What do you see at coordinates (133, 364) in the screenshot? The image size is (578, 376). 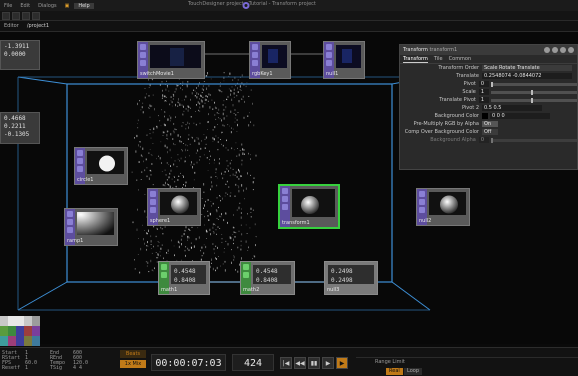 I see `rate-button: 1x Mix` at bounding box center [133, 364].